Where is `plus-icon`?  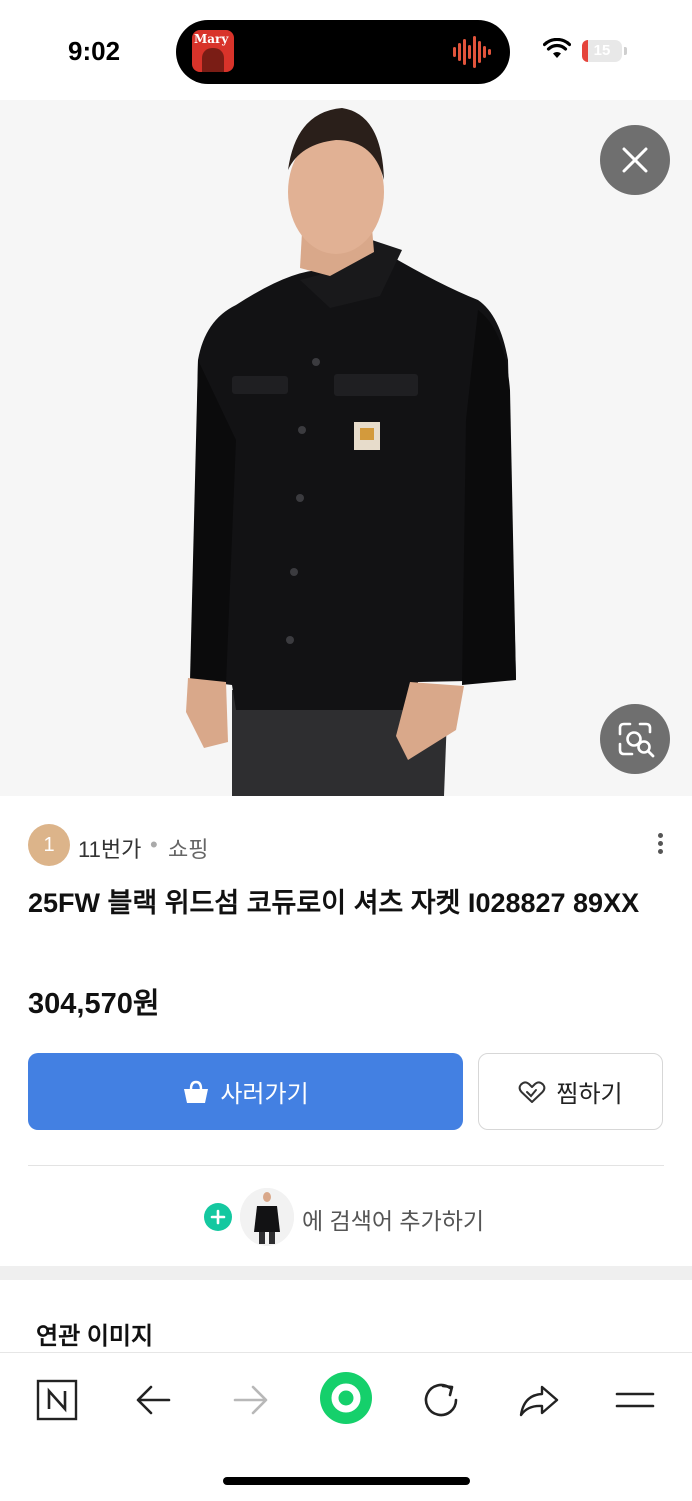
plus-icon is located at coordinates (218, 1217).